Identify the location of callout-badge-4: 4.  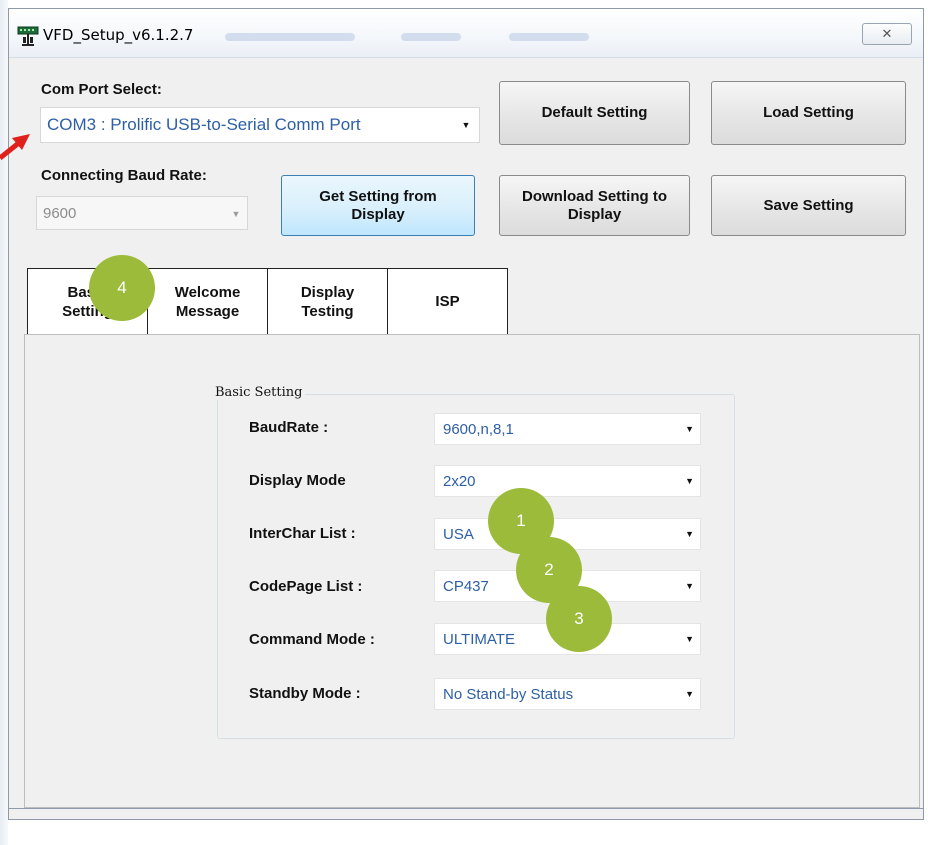
(122, 288).